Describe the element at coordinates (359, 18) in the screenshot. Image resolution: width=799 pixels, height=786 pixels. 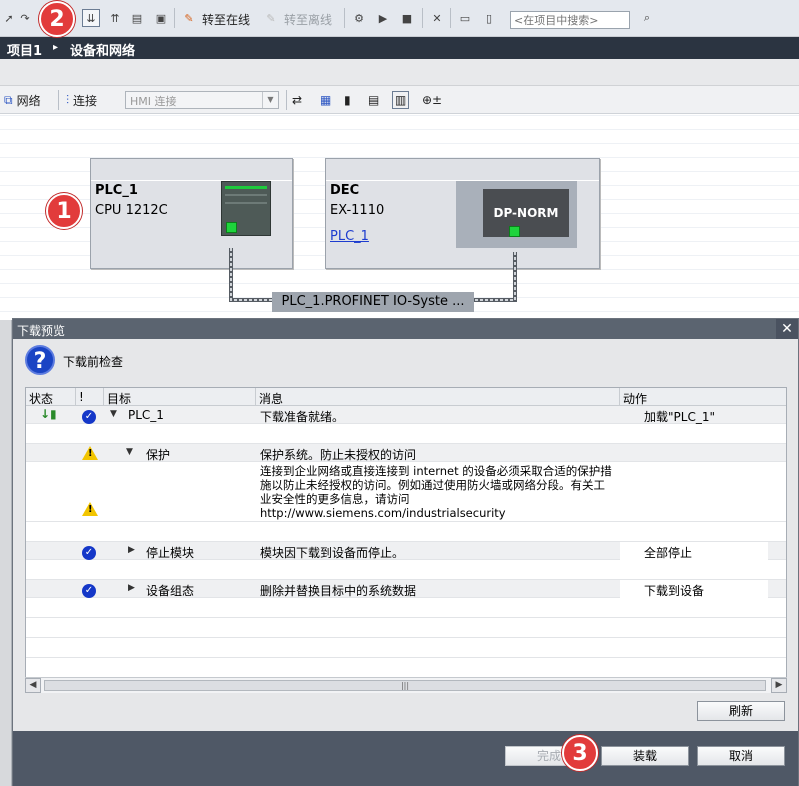
I see `accessible-devices-icon: ⚙` at that location.